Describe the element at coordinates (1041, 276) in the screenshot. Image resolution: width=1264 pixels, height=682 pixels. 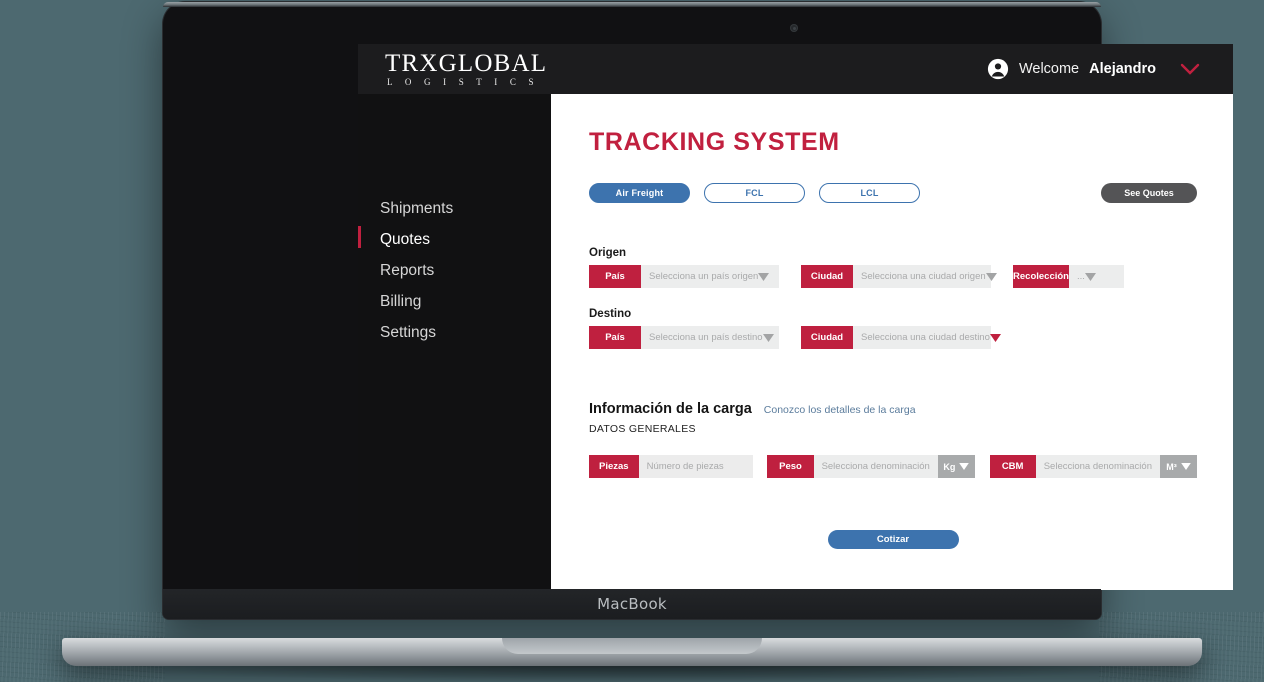
I see `pickup-tag: Recolección` at that location.